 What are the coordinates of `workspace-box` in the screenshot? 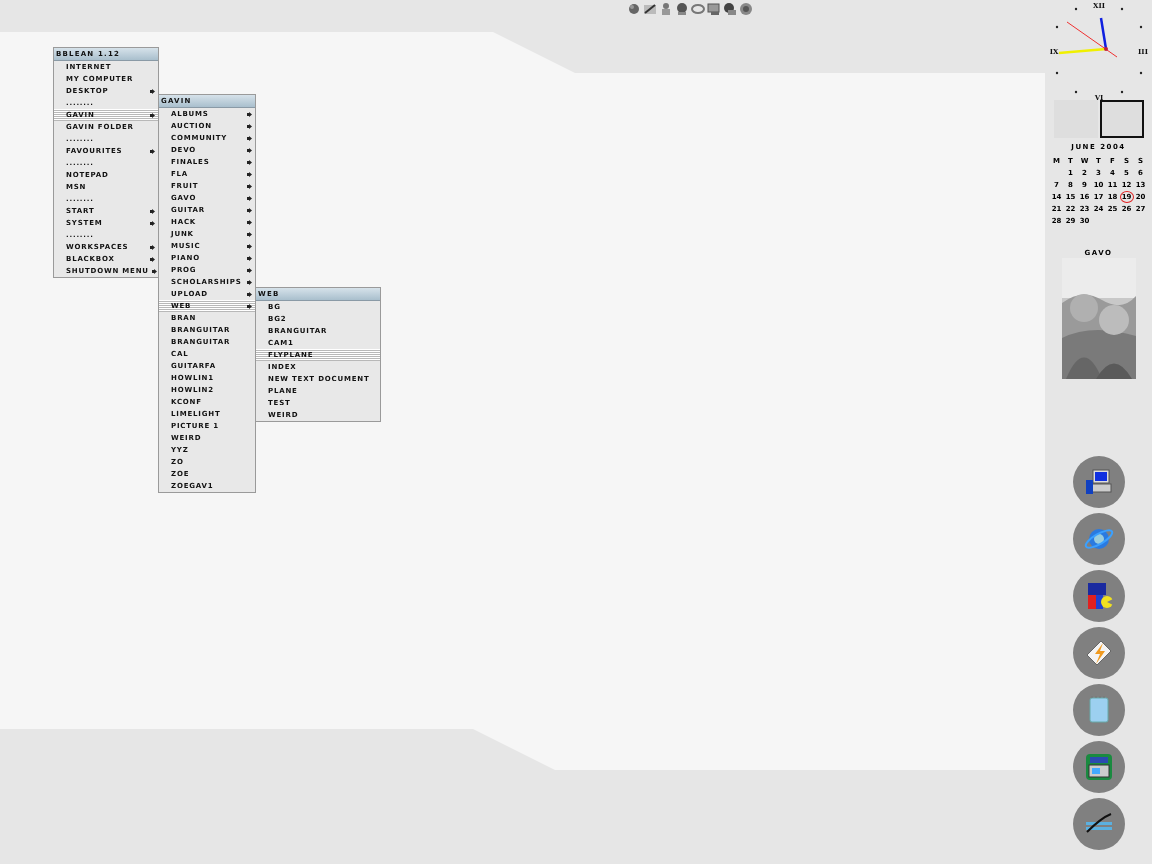 It's located at (1121, 119).